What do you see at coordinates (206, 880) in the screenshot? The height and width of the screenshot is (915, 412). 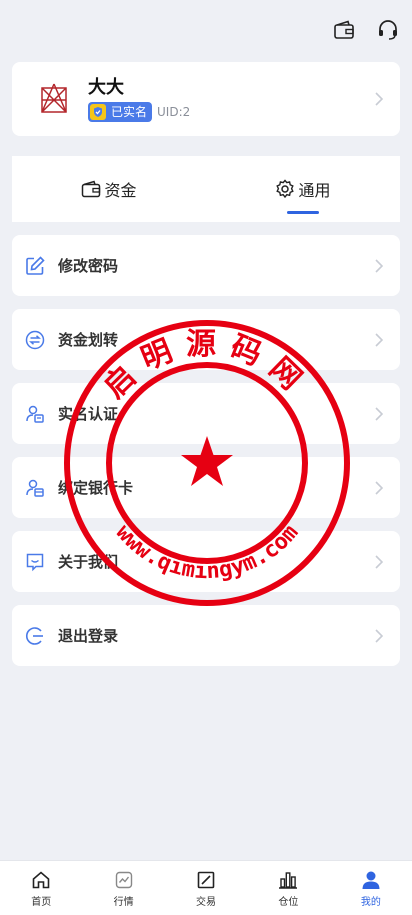 I see `trade-icon` at bounding box center [206, 880].